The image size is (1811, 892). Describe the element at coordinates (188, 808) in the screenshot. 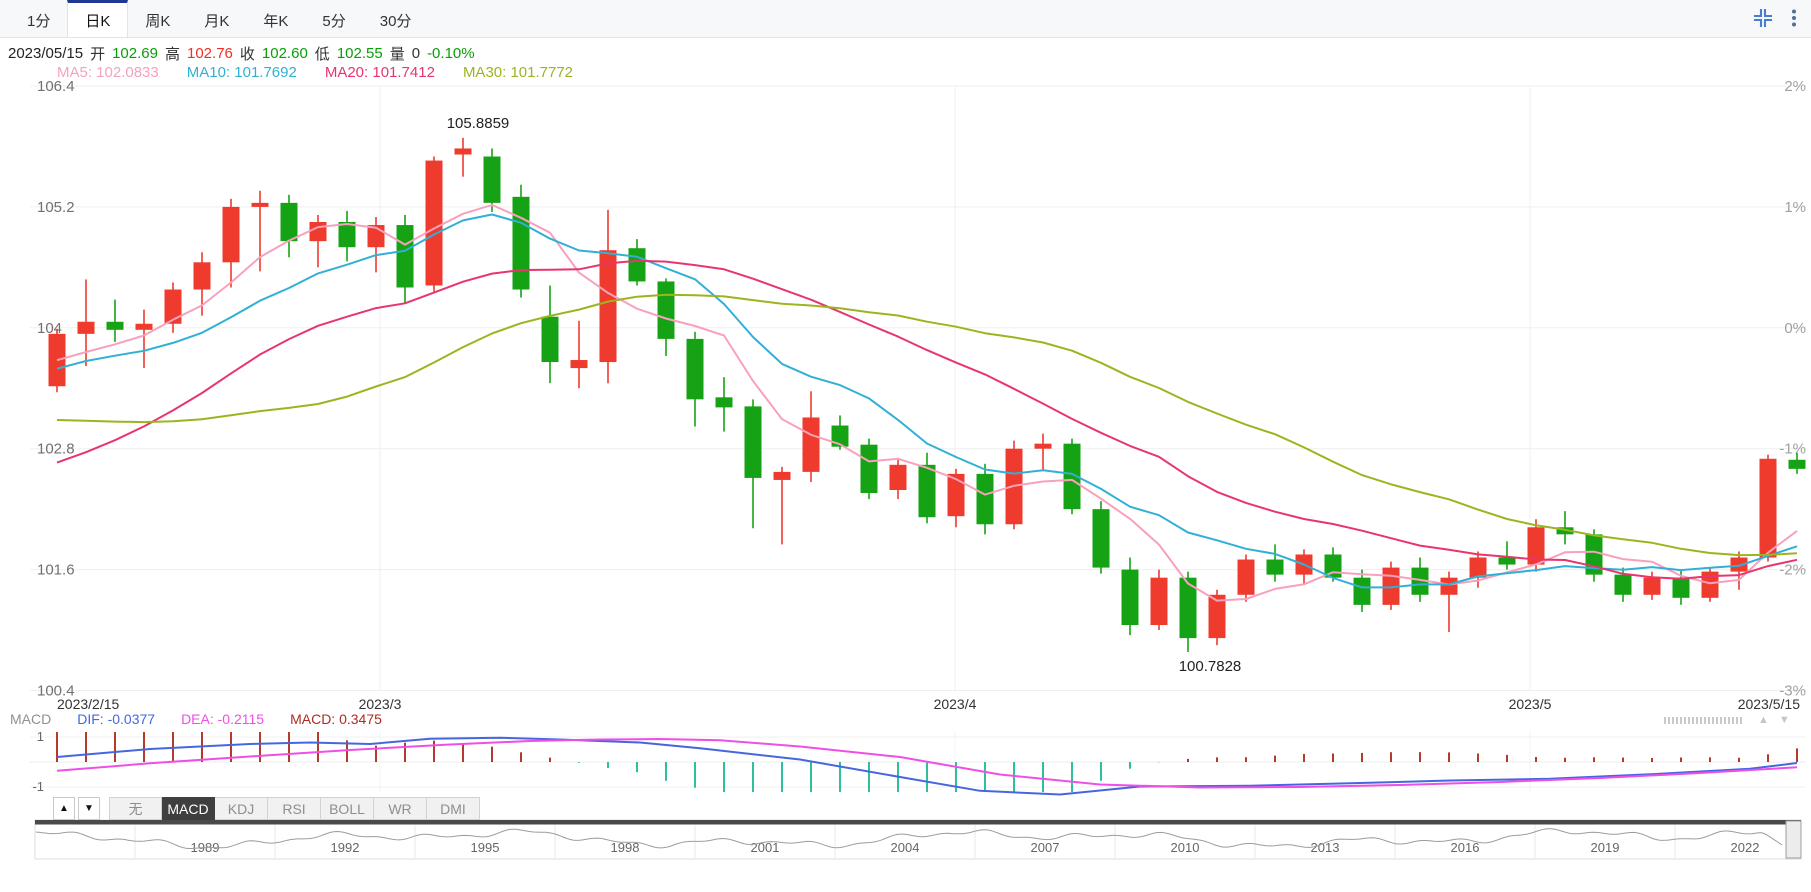

I see `indicator-tab-1: MACD` at that location.